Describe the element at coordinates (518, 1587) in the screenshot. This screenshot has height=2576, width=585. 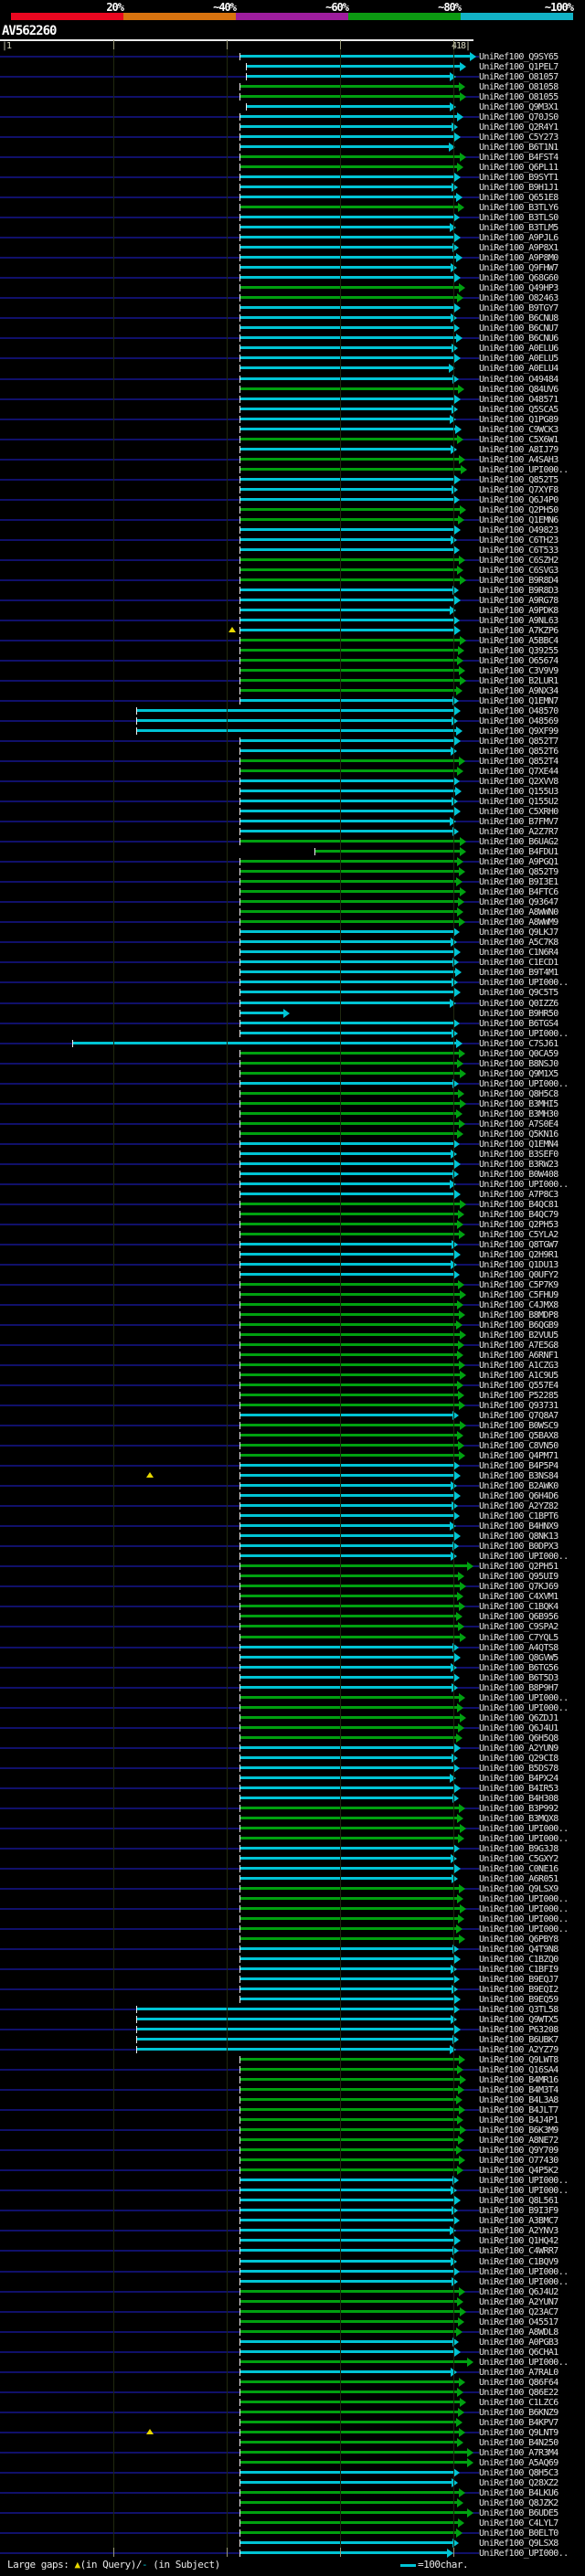
I see `hit-label: UniRef100_Q7KJ69` at that location.